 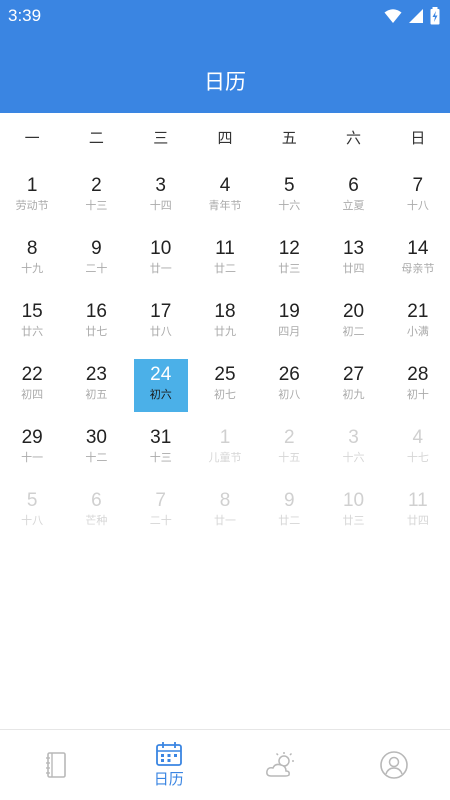 I want to click on status-time: 3:39, so click(x=25, y=15).